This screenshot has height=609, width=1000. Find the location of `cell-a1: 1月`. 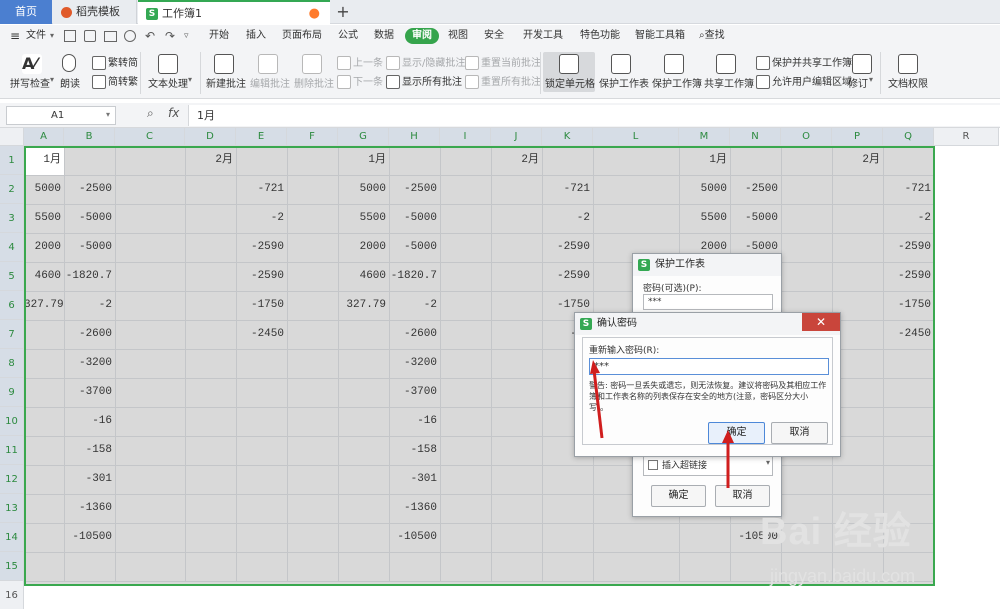

cell-a1: 1月 is located at coordinates (44, 160).